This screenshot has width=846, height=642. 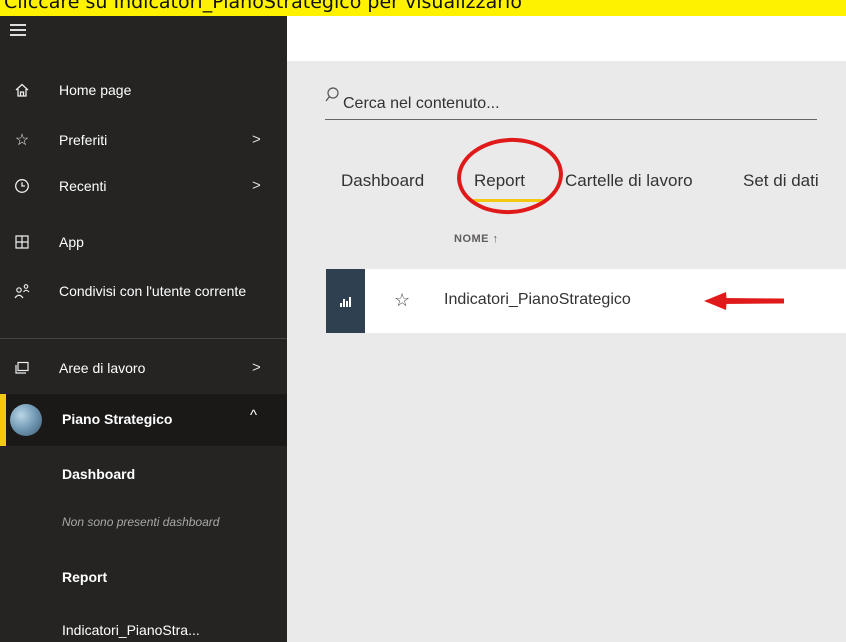 What do you see at coordinates (22, 186) in the screenshot?
I see `clock-icon` at bounding box center [22, 186].